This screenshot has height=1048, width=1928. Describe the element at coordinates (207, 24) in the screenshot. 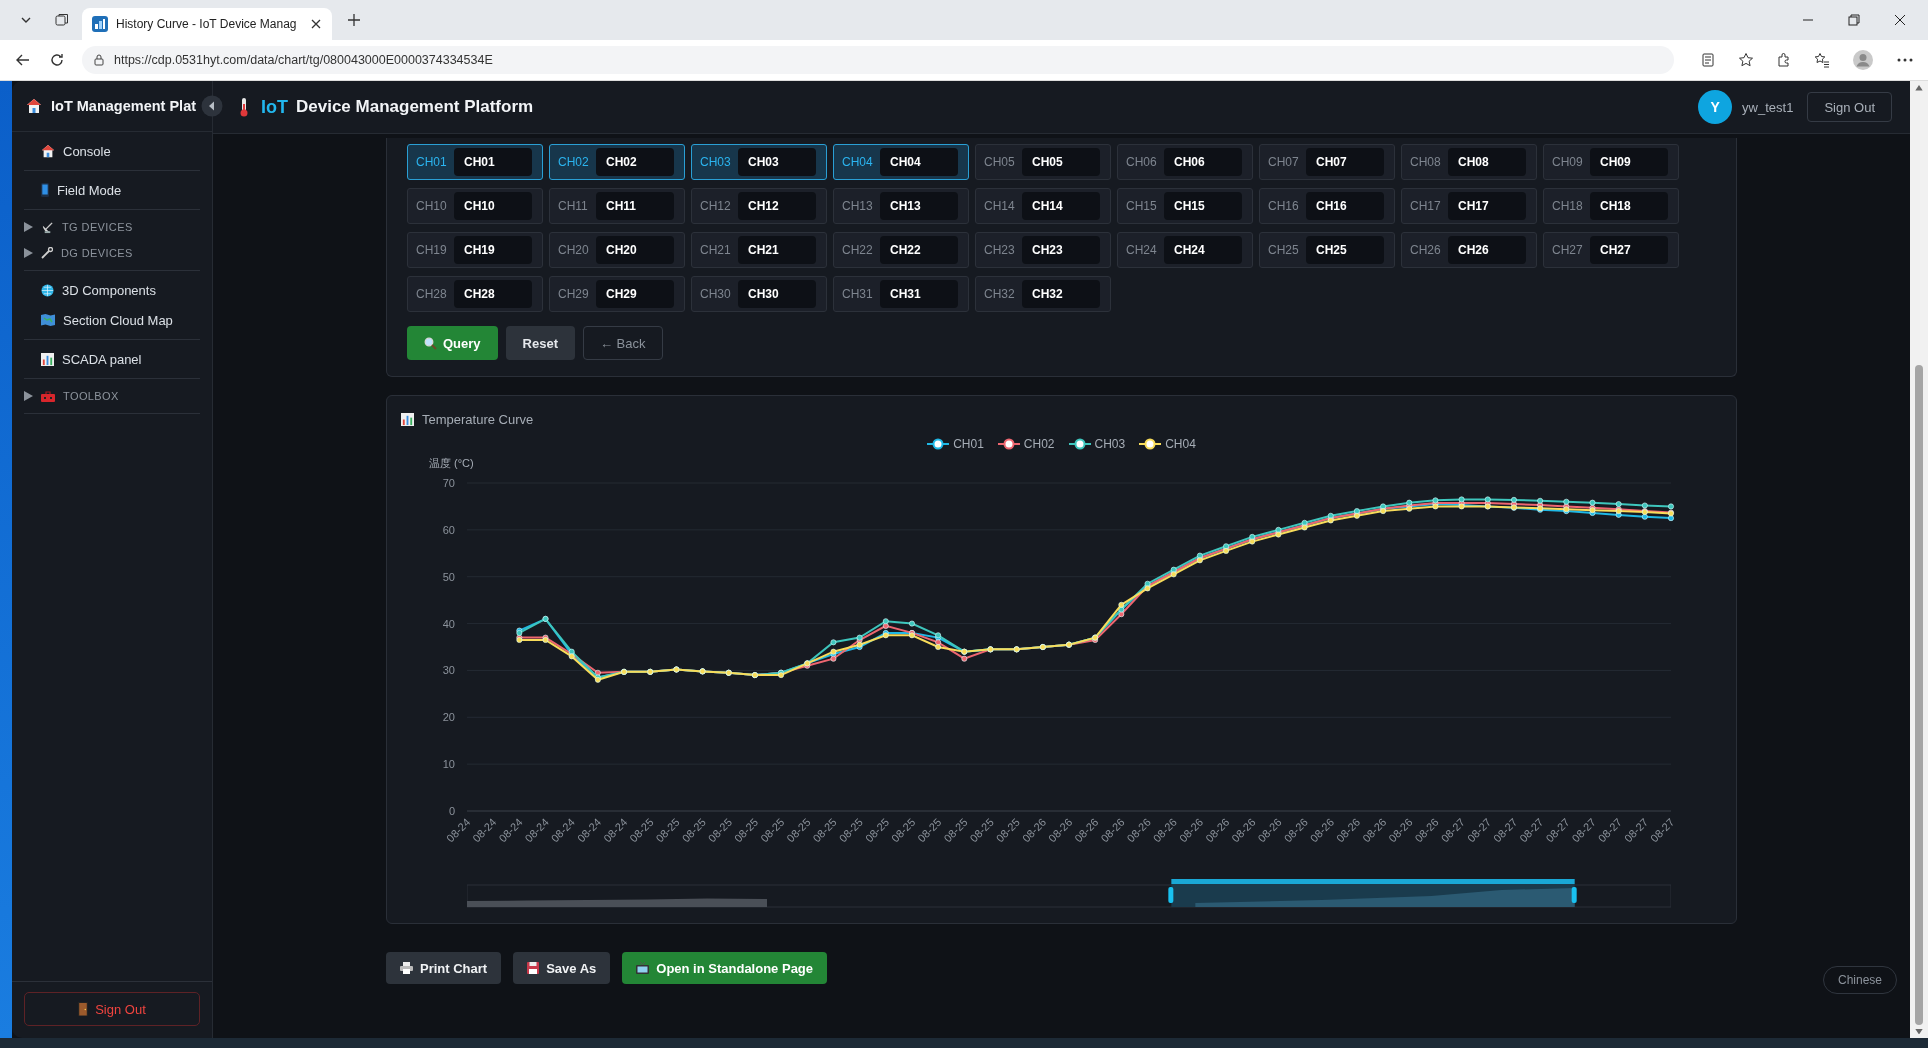

I see `tab-title: History Curve - IoT Device Manag` at that location.